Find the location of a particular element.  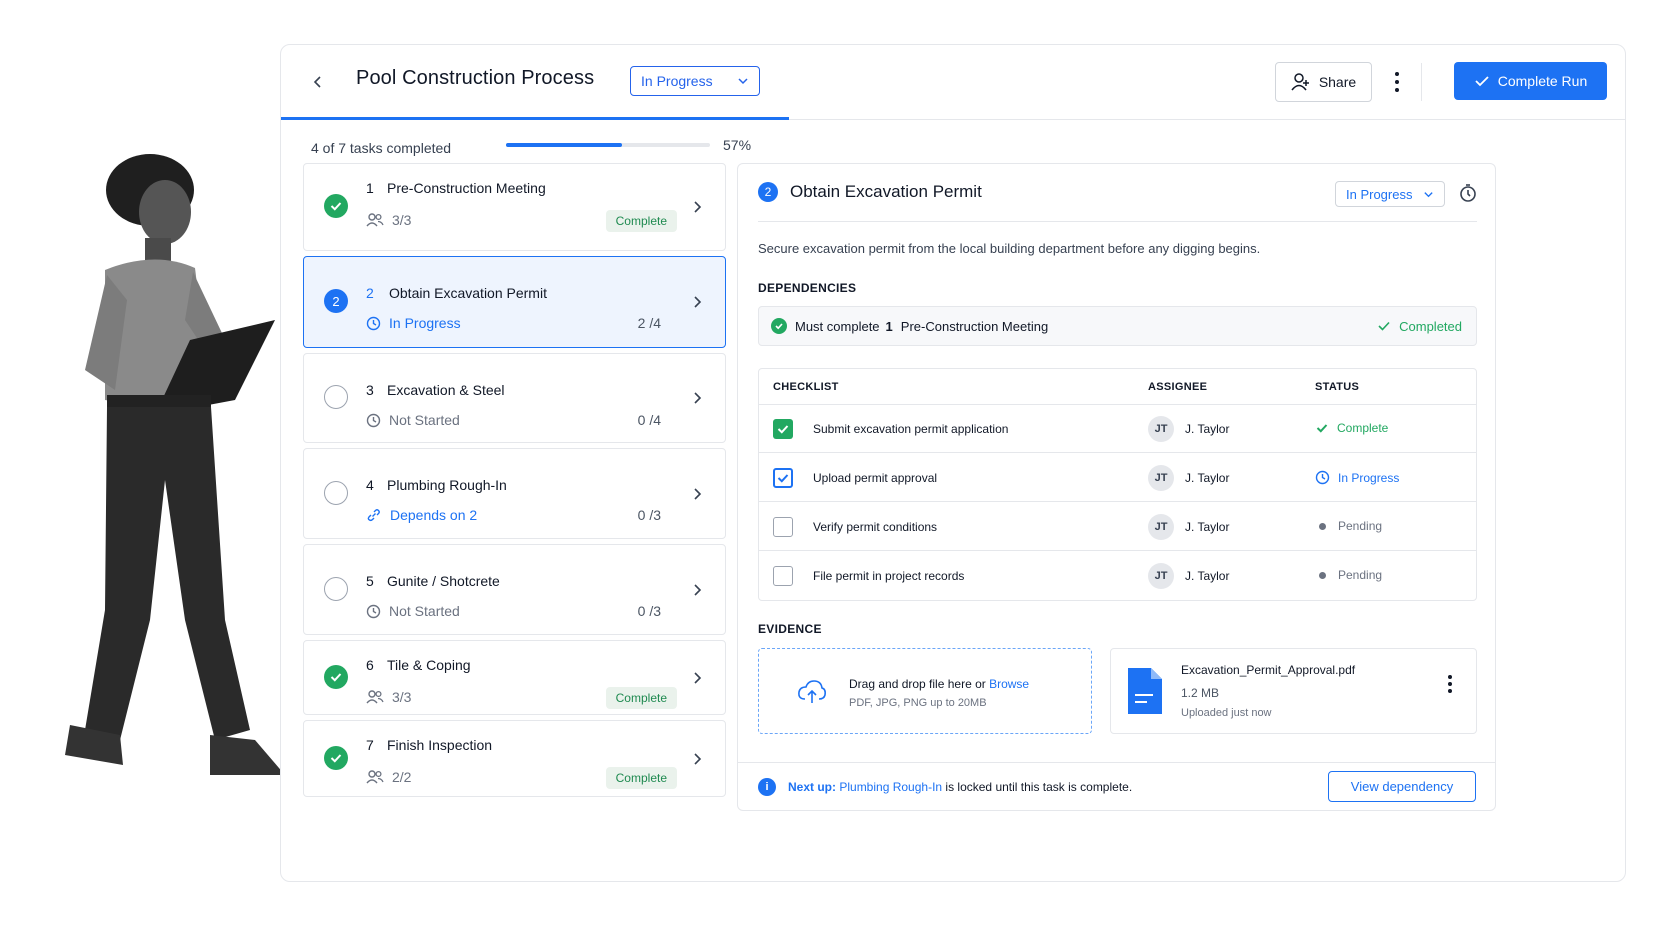

task-pending-indicator is located at coordinates (336, 493).